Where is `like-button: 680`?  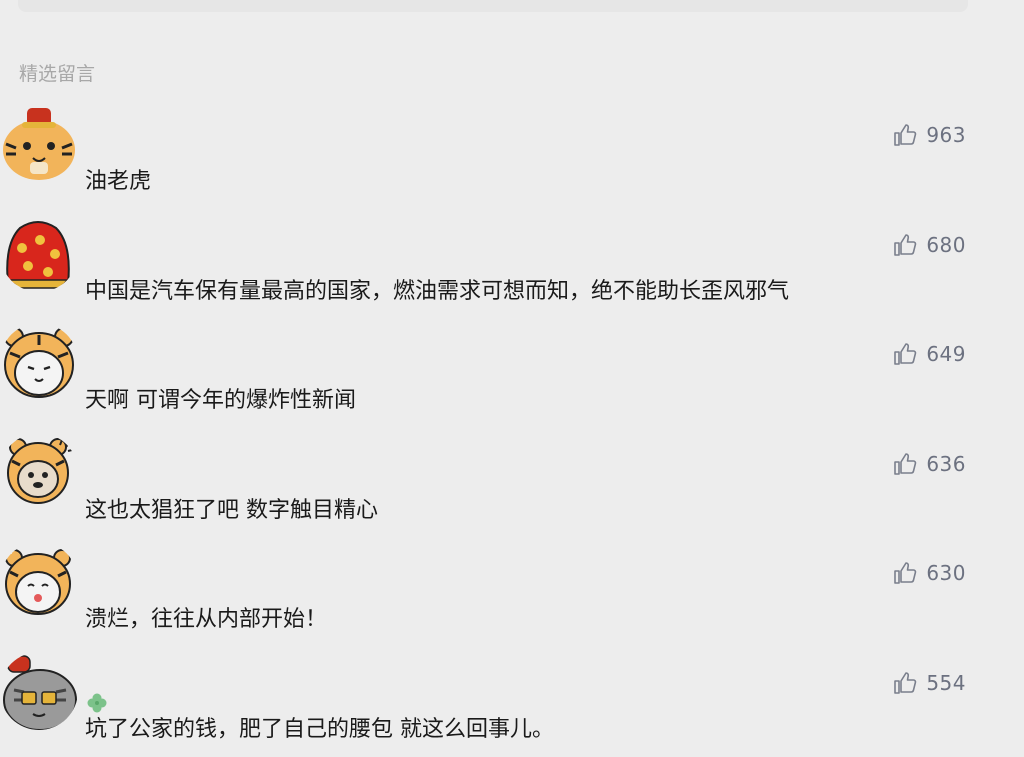 like-button: 680 is located at coordinates (929, 245).